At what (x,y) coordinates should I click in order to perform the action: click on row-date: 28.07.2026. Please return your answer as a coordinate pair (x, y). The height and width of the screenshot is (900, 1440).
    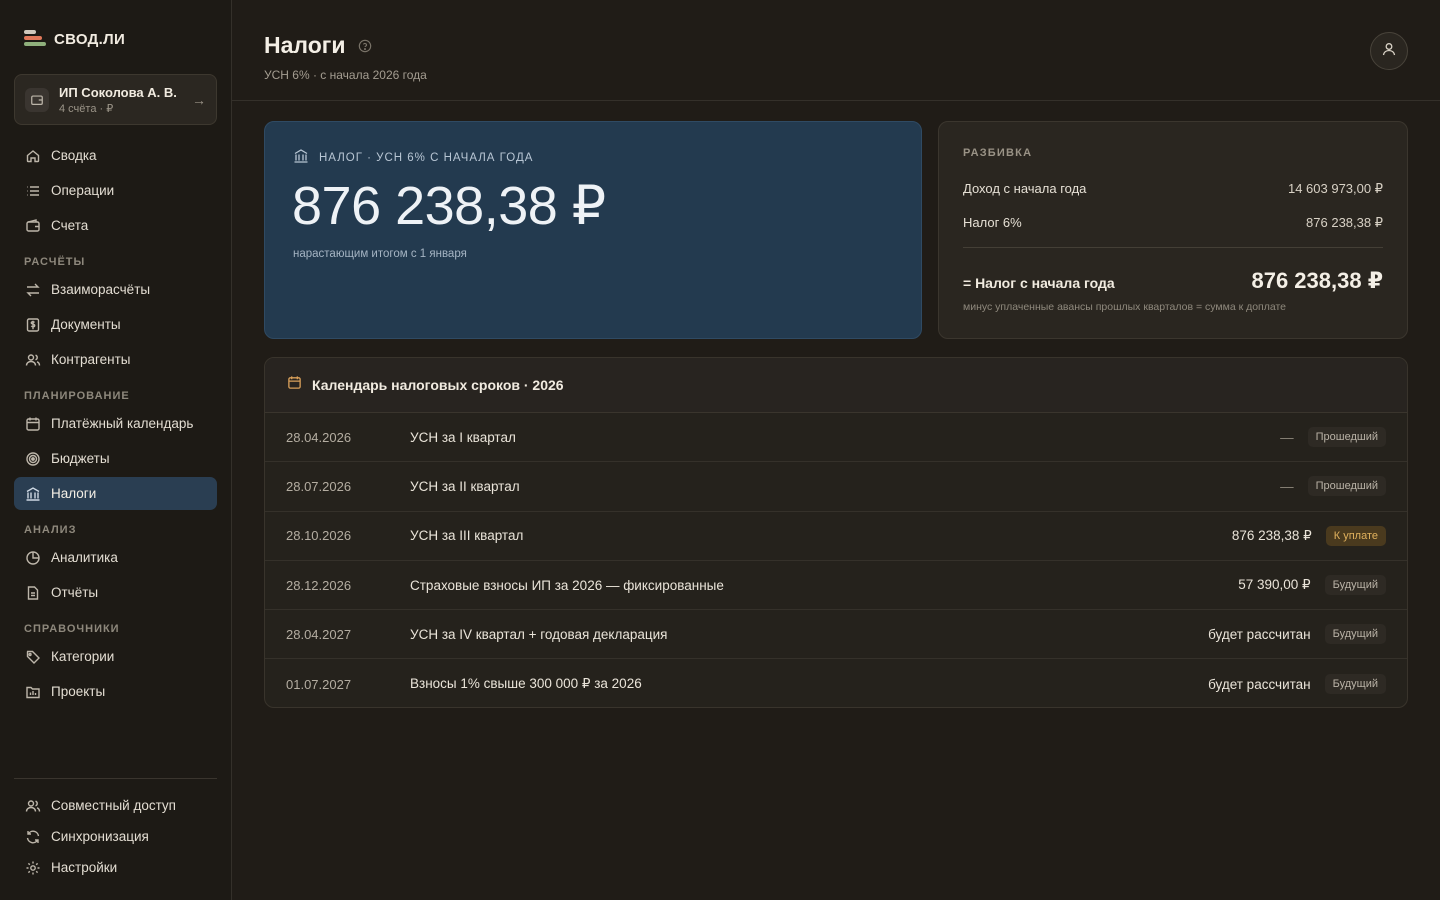
    Looking at the image, I should click on (319, 486).